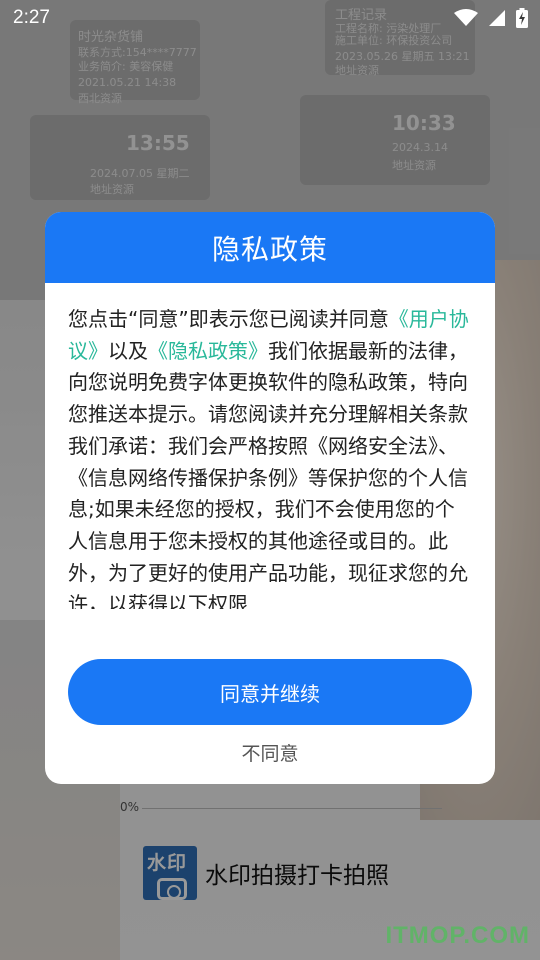 This screenshot has width=540, height=960. What do you see at coordinates (270, 692) in the screenshot?
I see `agree-continue-button: 同意并继续` at bounding box center [270, 692].